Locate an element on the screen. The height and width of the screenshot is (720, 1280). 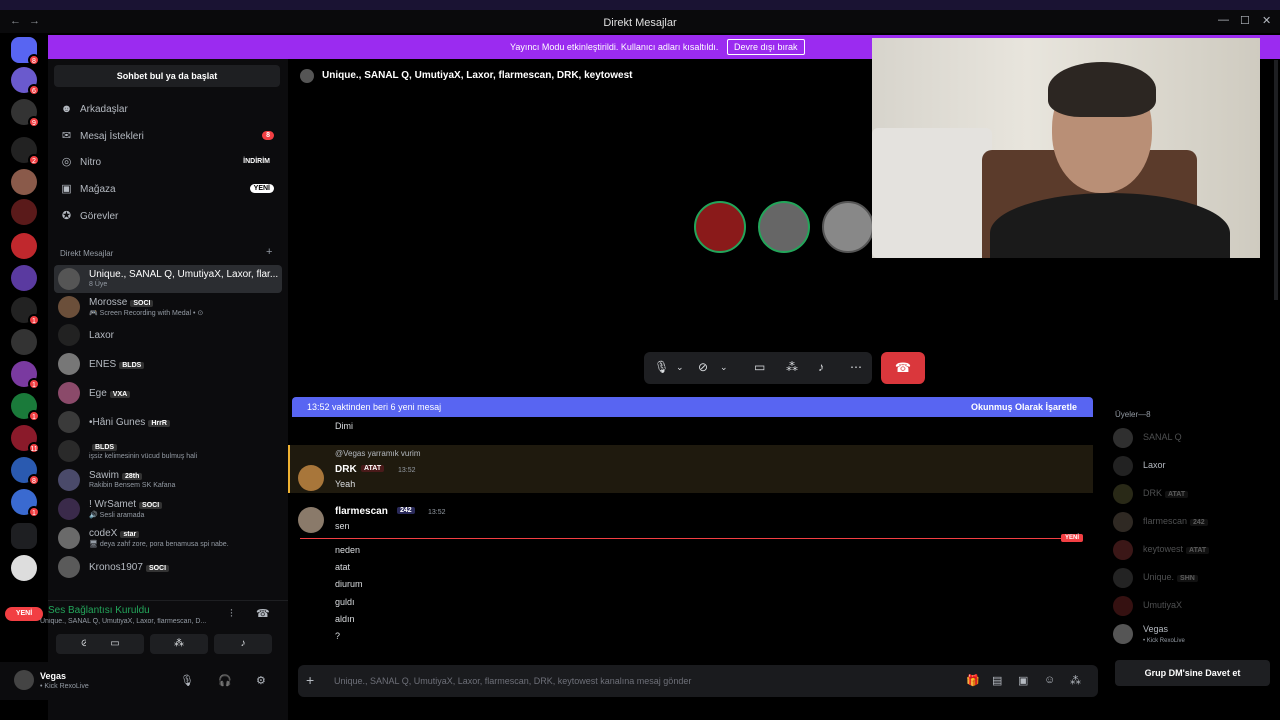
more-icon: ⋯ is located at coordinates (856, 367).